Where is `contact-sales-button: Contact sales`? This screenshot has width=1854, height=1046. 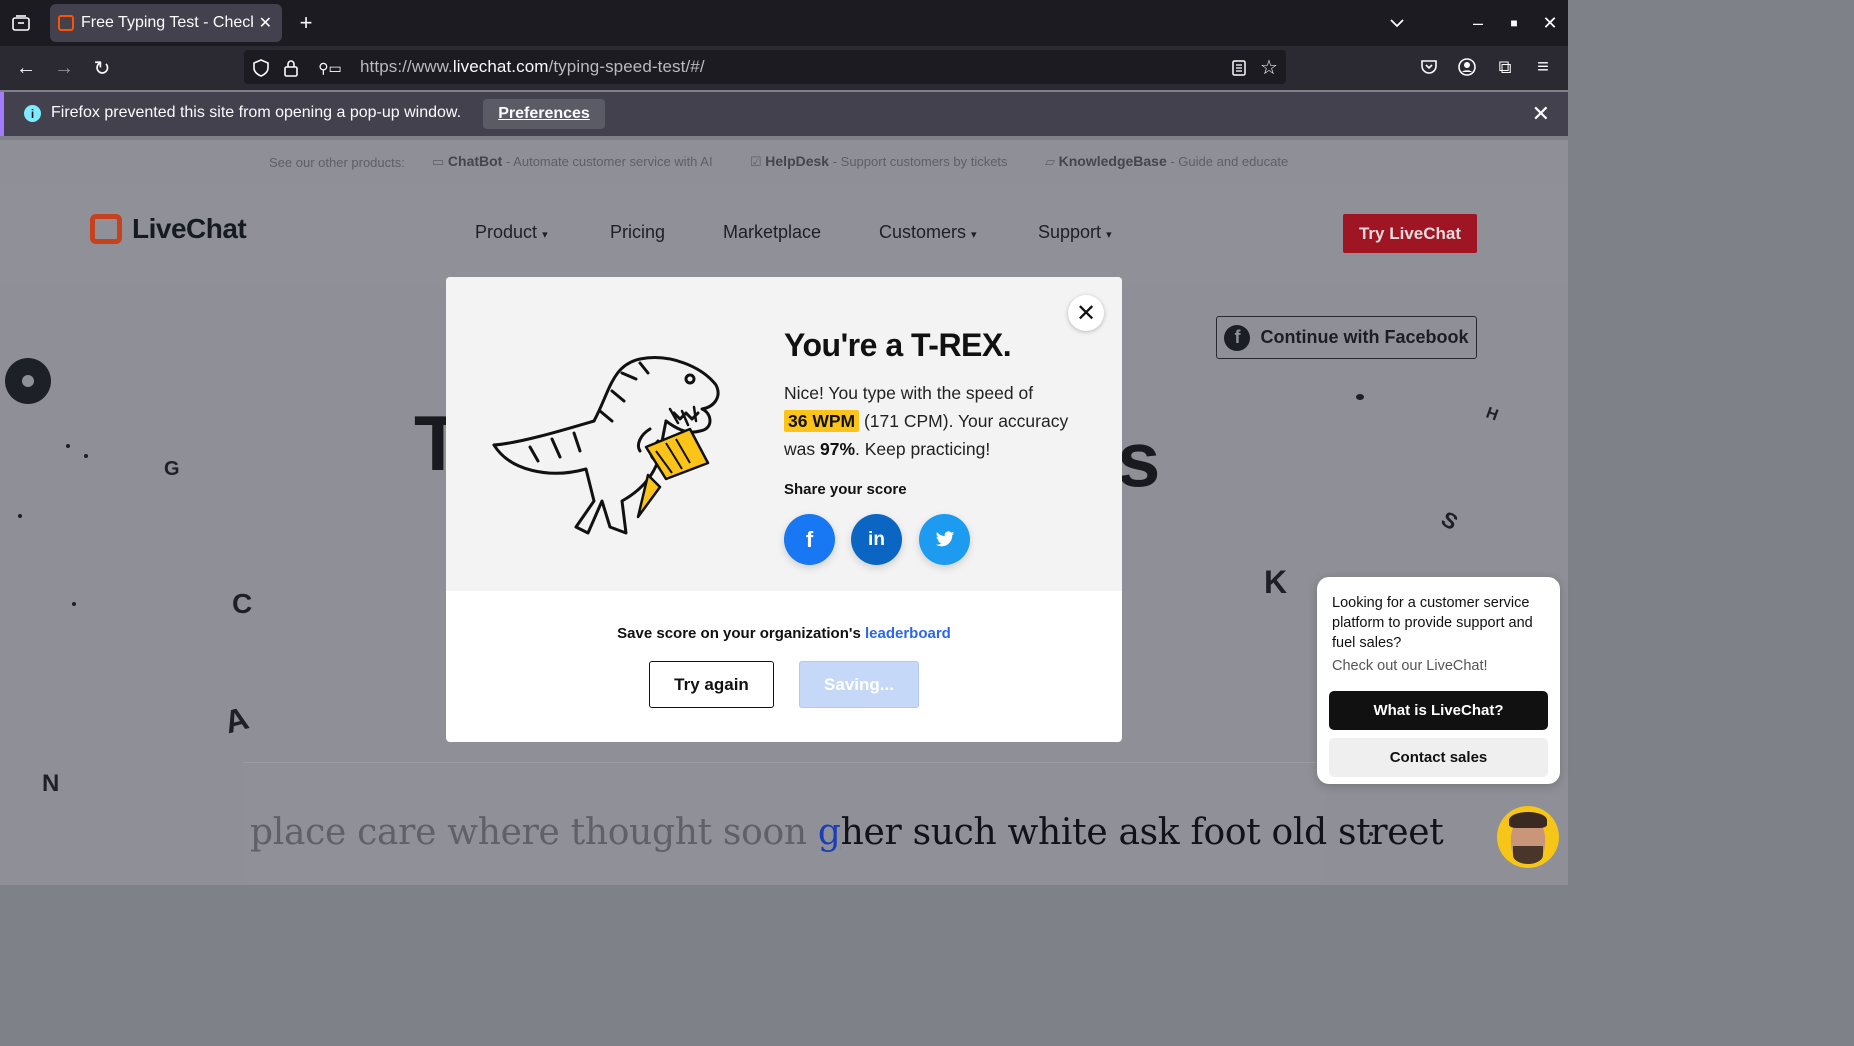
contact-sales-button: Contact sales is located at coordinates (1438, 757).